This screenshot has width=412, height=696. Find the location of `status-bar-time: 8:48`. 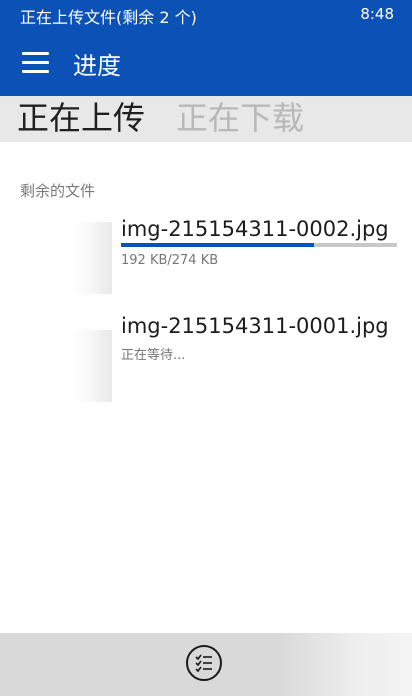

status-bar-time: 8:48 is located at coordinates (377, 14).